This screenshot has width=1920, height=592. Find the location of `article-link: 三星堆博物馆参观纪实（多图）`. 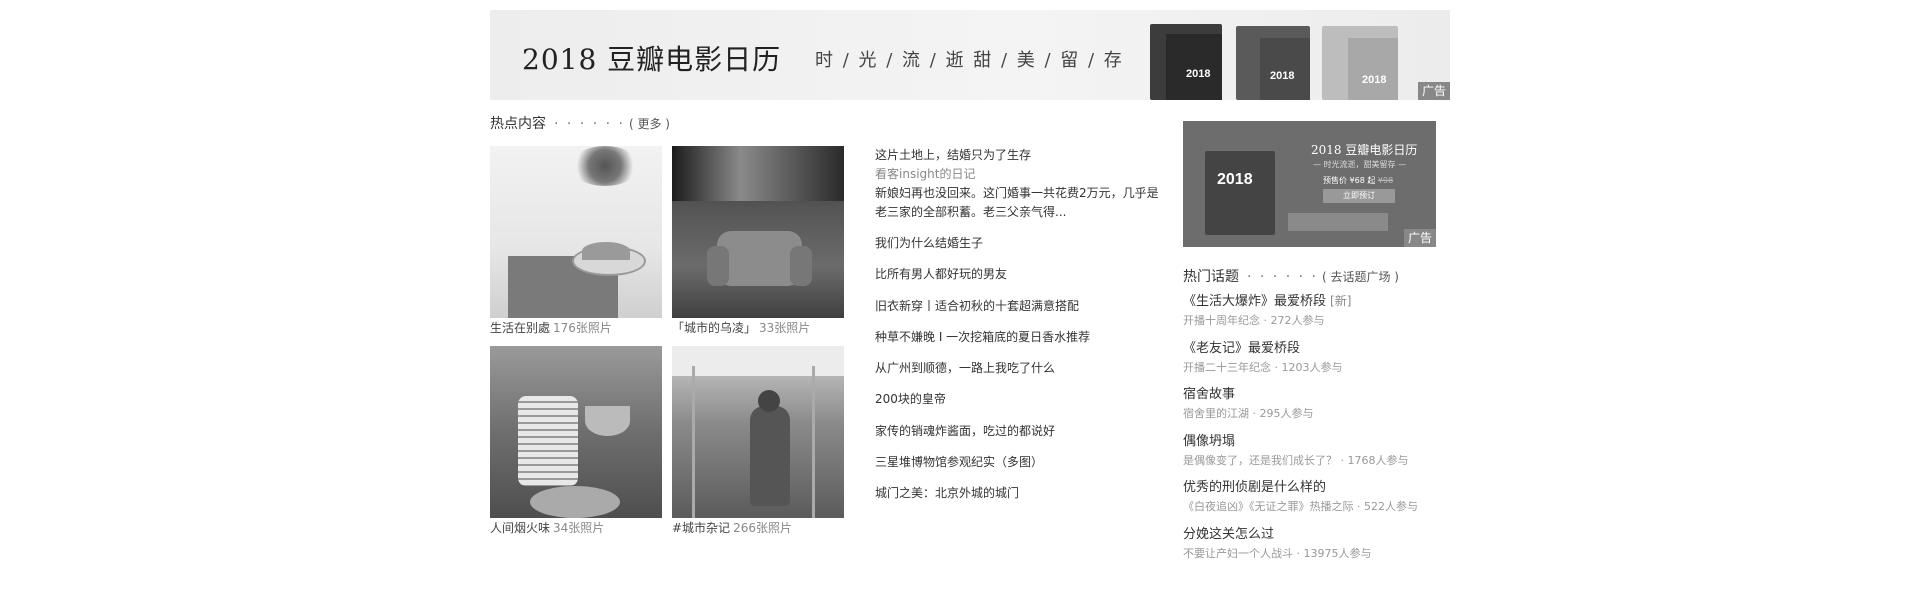

article-link: 三星堆博物馆参观纪实（多图） is located at coordinates (982, 468).